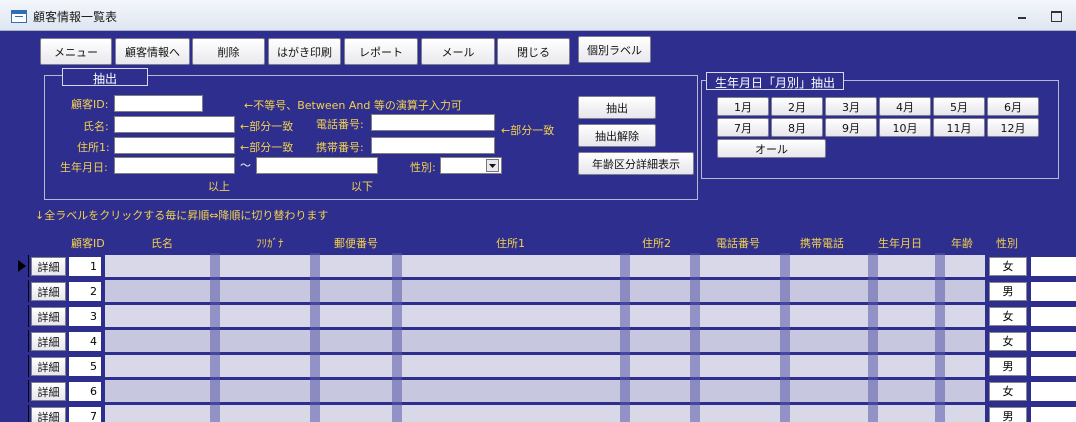  Describe the element at coordinates (538, 413) in the screenshot. I see `table-row: 詳細 7 男` at that location.